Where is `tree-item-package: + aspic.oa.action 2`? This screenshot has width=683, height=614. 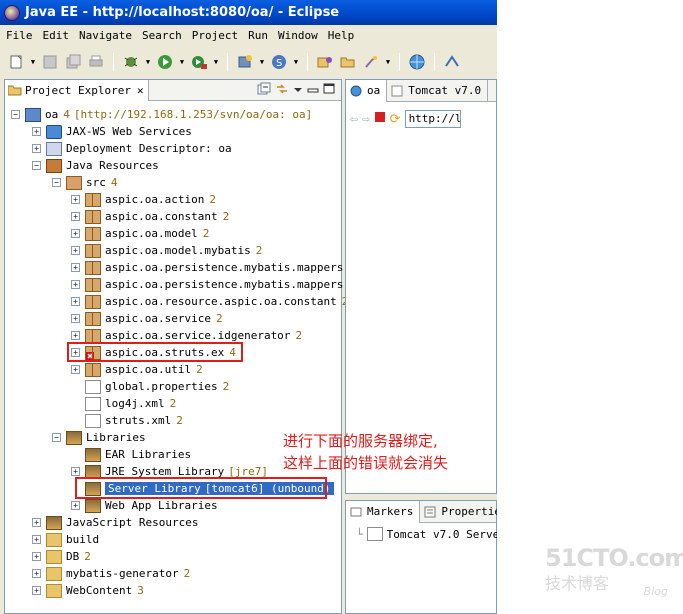 tree-item-package: + aspic.oa.action 2 is located at coordinates (143, 199).